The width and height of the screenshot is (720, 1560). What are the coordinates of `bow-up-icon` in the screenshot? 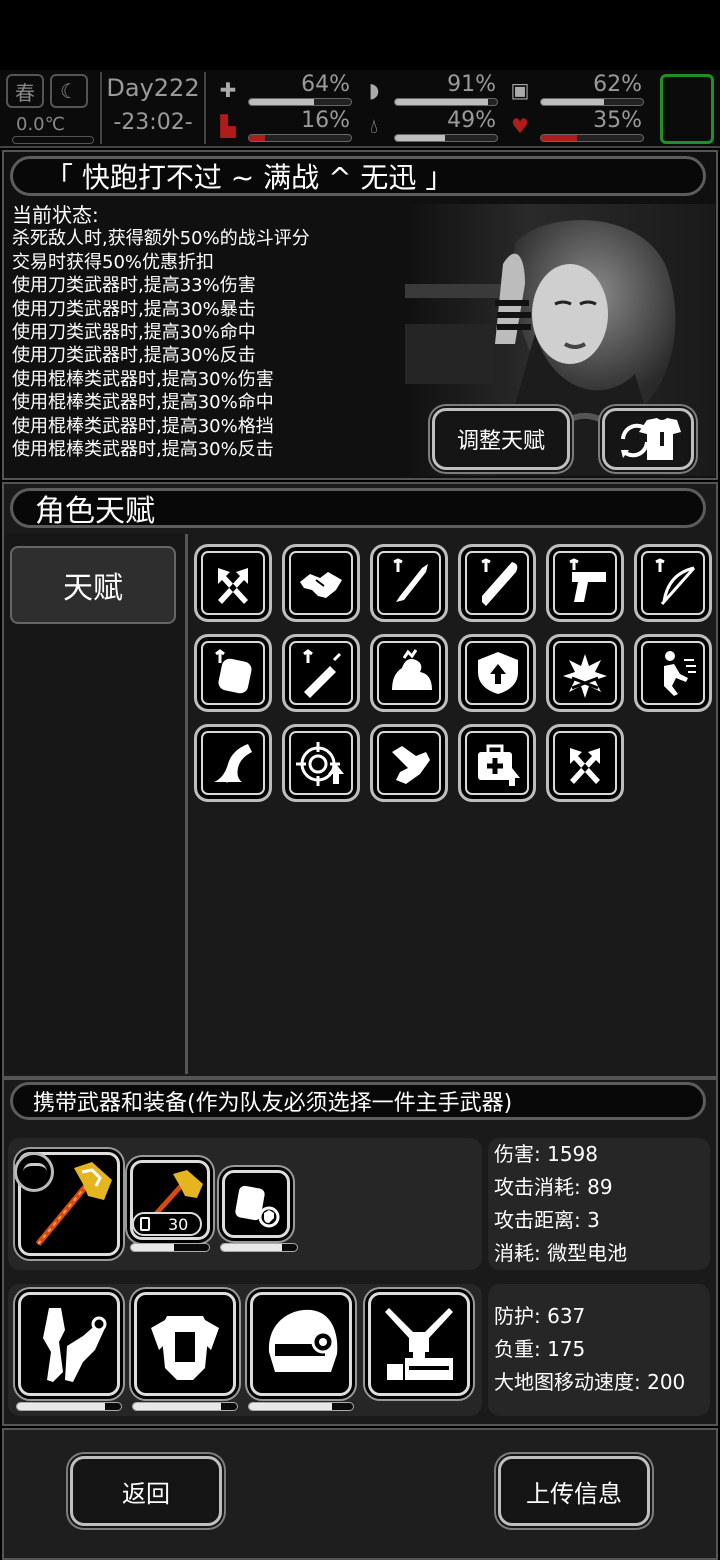 It's located at (675, 581).